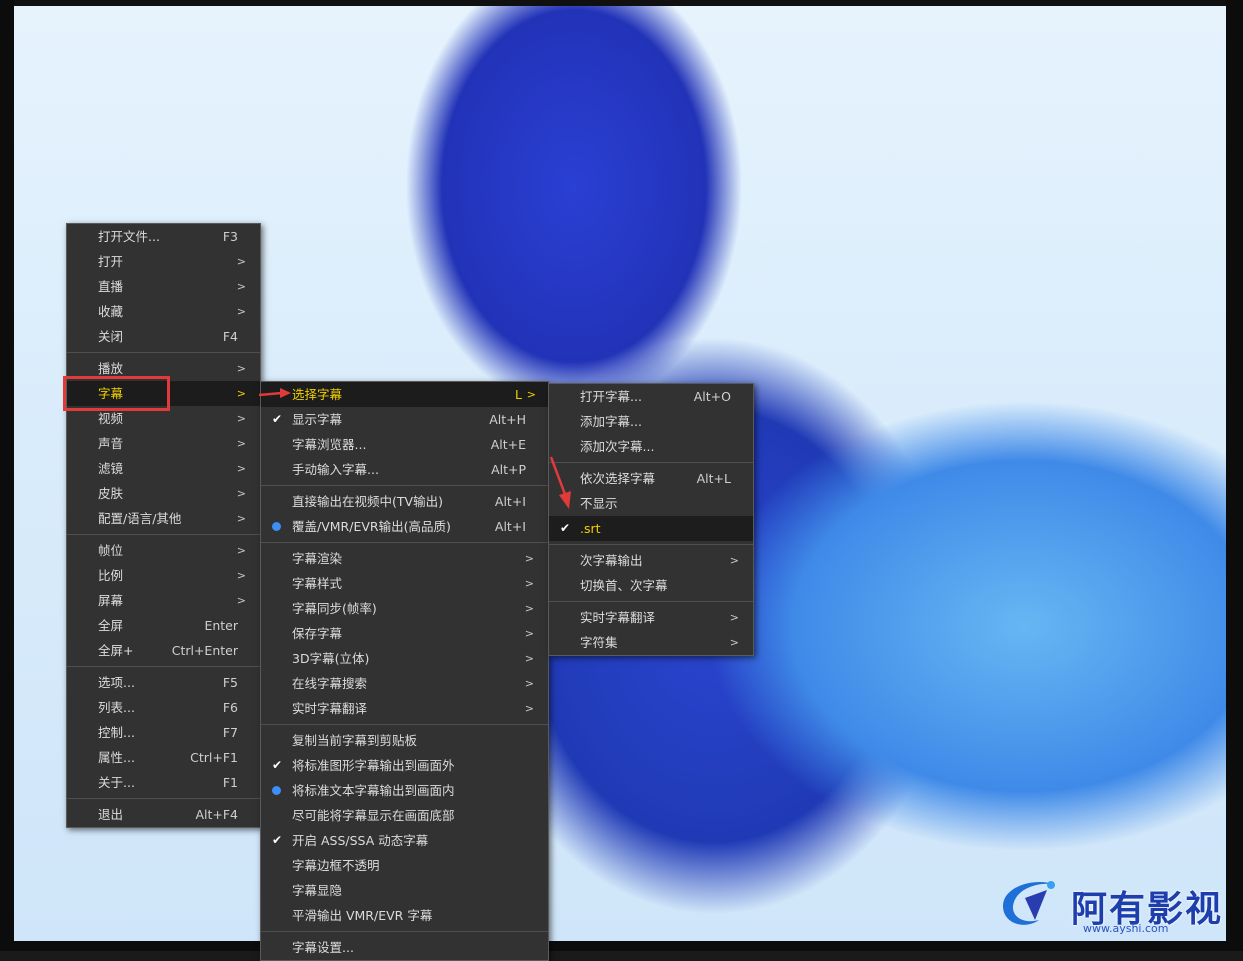 The image size is (1243, 961). I want to click on subtitle-menu-item-label: 选择字幕, so click(317, 394).